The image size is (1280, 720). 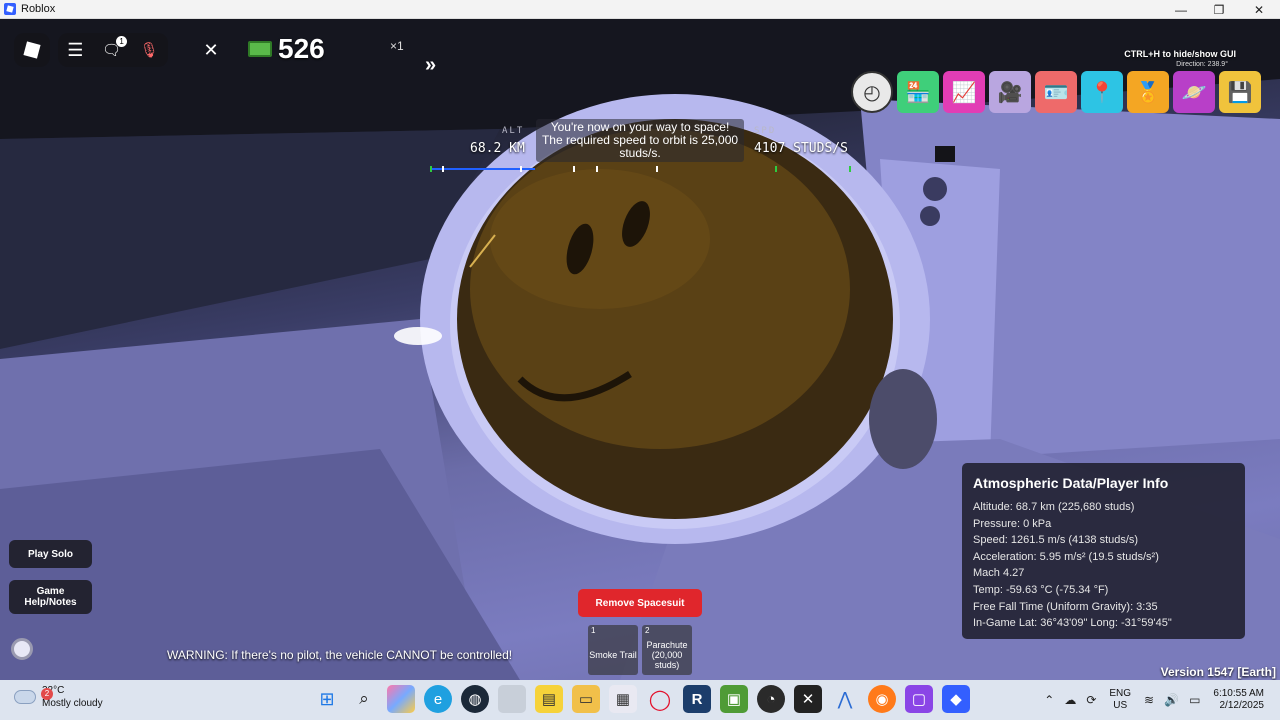 What do you see at coordinates (1120, 693) in the screenshot?
I see `language-code: ENG` at bounding box center [1120, 693].